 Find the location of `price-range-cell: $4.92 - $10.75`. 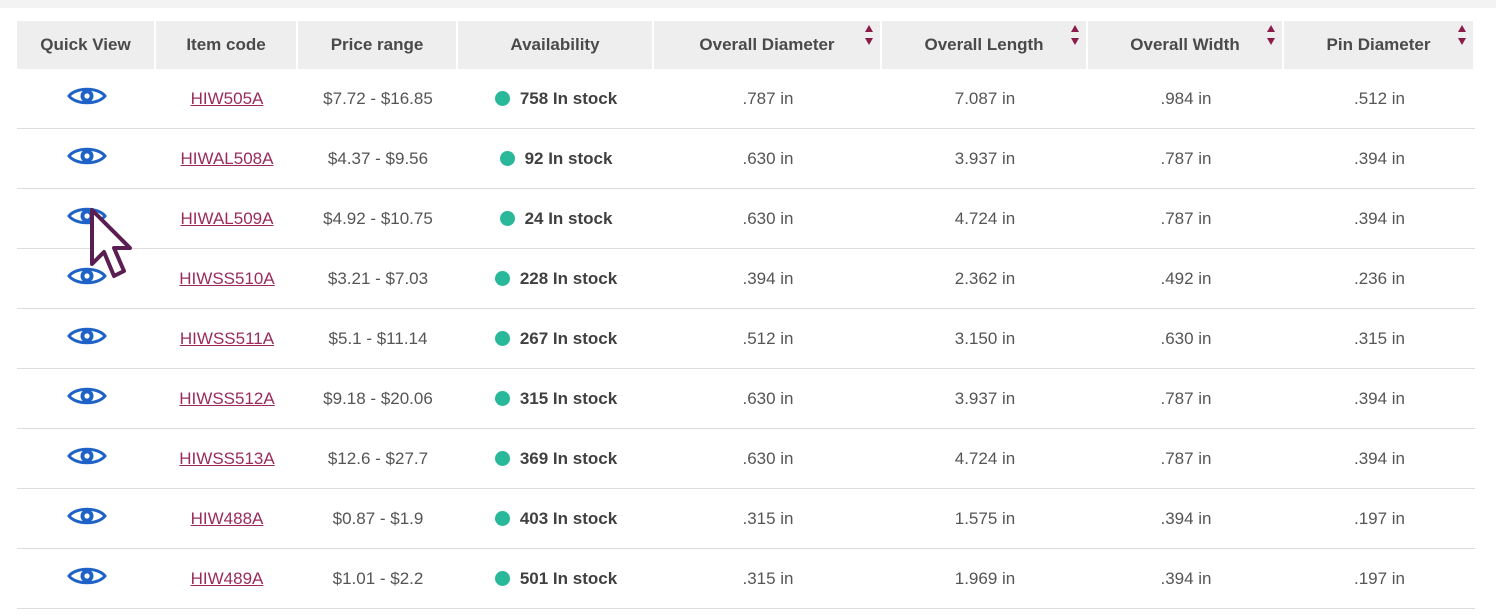

price-range-cell: $4.92 - $10.75 is located at coordinates (378, 219).